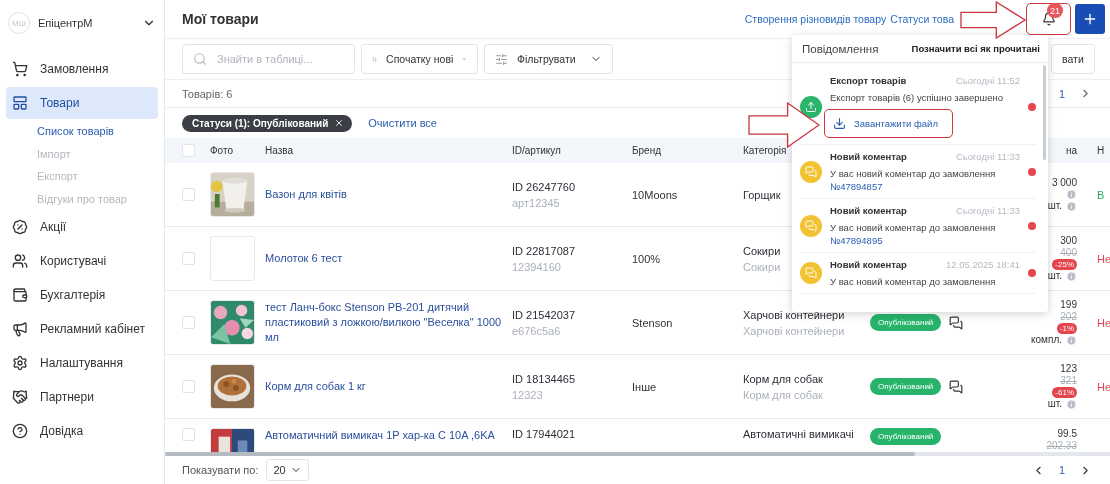 The height and width of the screenshot is (484, 1110). What do you see at coordinates (419, 59) in the screenshot?
I see `sort-button: Спочатку нові` at bounding box center [419, 59].